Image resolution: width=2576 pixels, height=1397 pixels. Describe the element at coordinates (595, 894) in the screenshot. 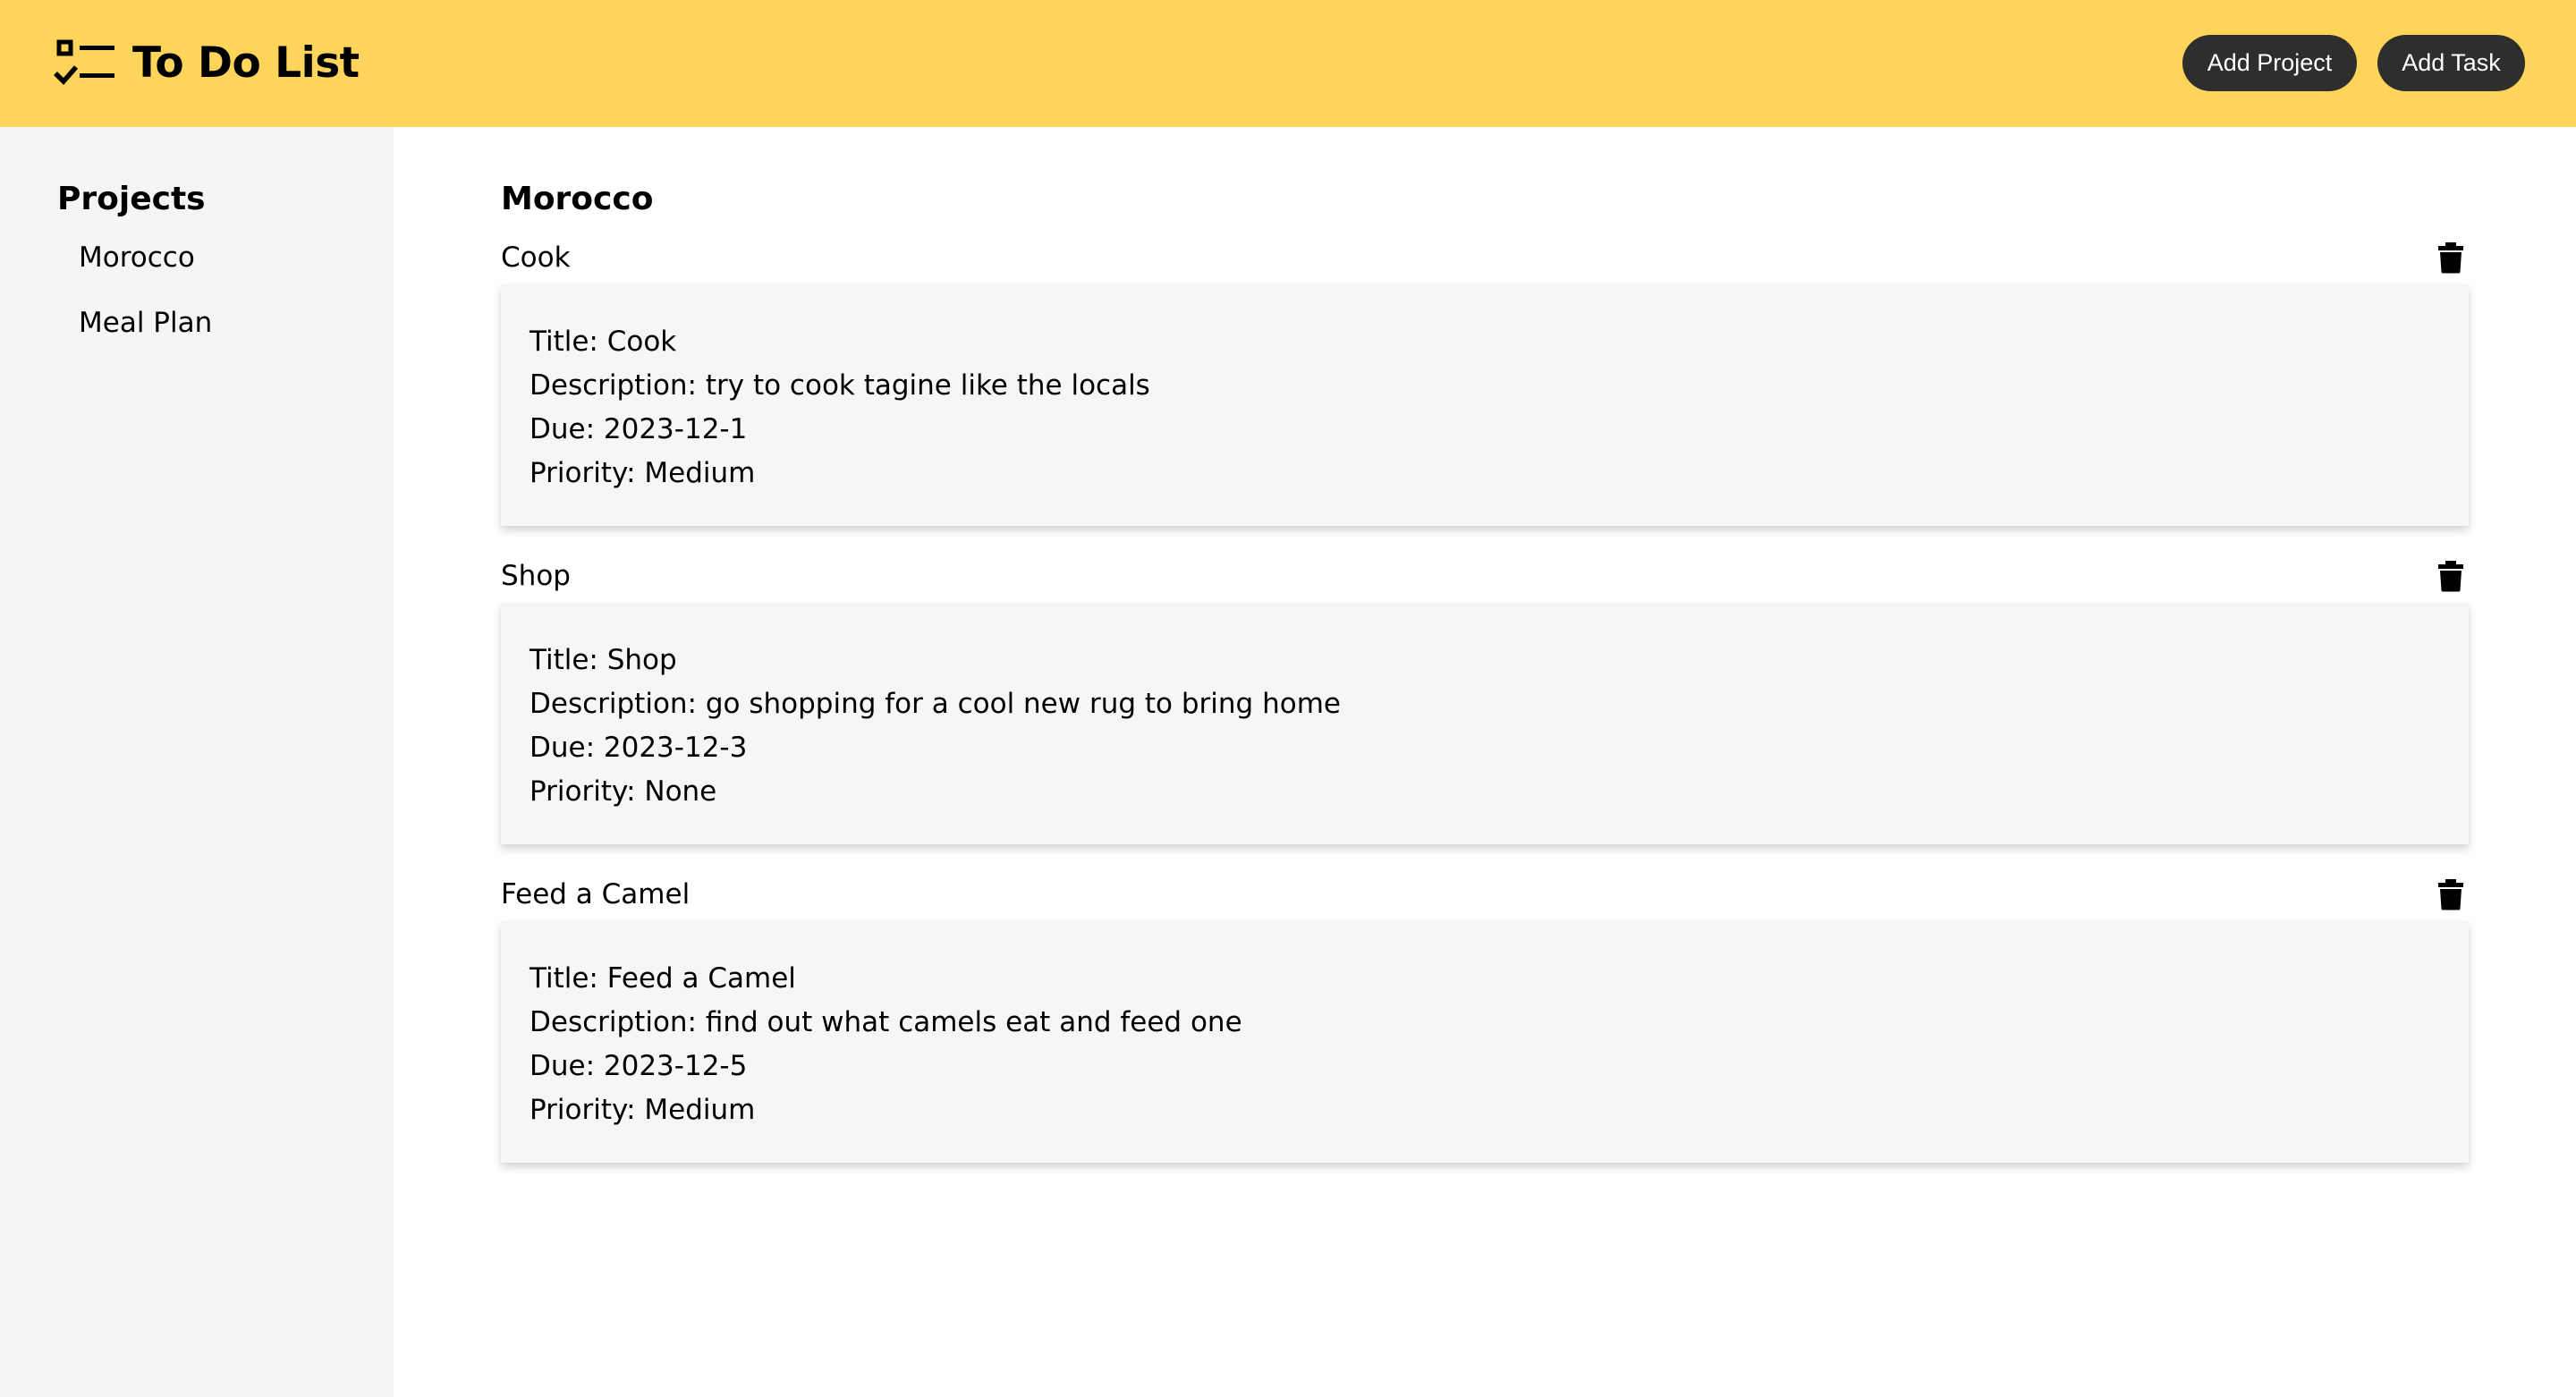

I see `task-name: Feed a Camel` at that location.